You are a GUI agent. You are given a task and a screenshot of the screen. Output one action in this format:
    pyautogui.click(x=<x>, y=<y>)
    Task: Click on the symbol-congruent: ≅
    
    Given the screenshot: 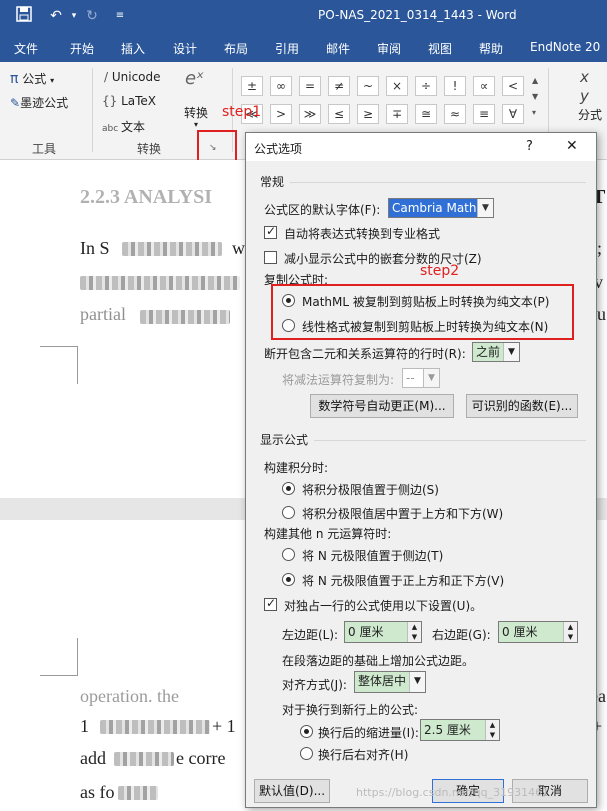 What is the action you would take?
    pyautogui.click(x=426, y=114)
    